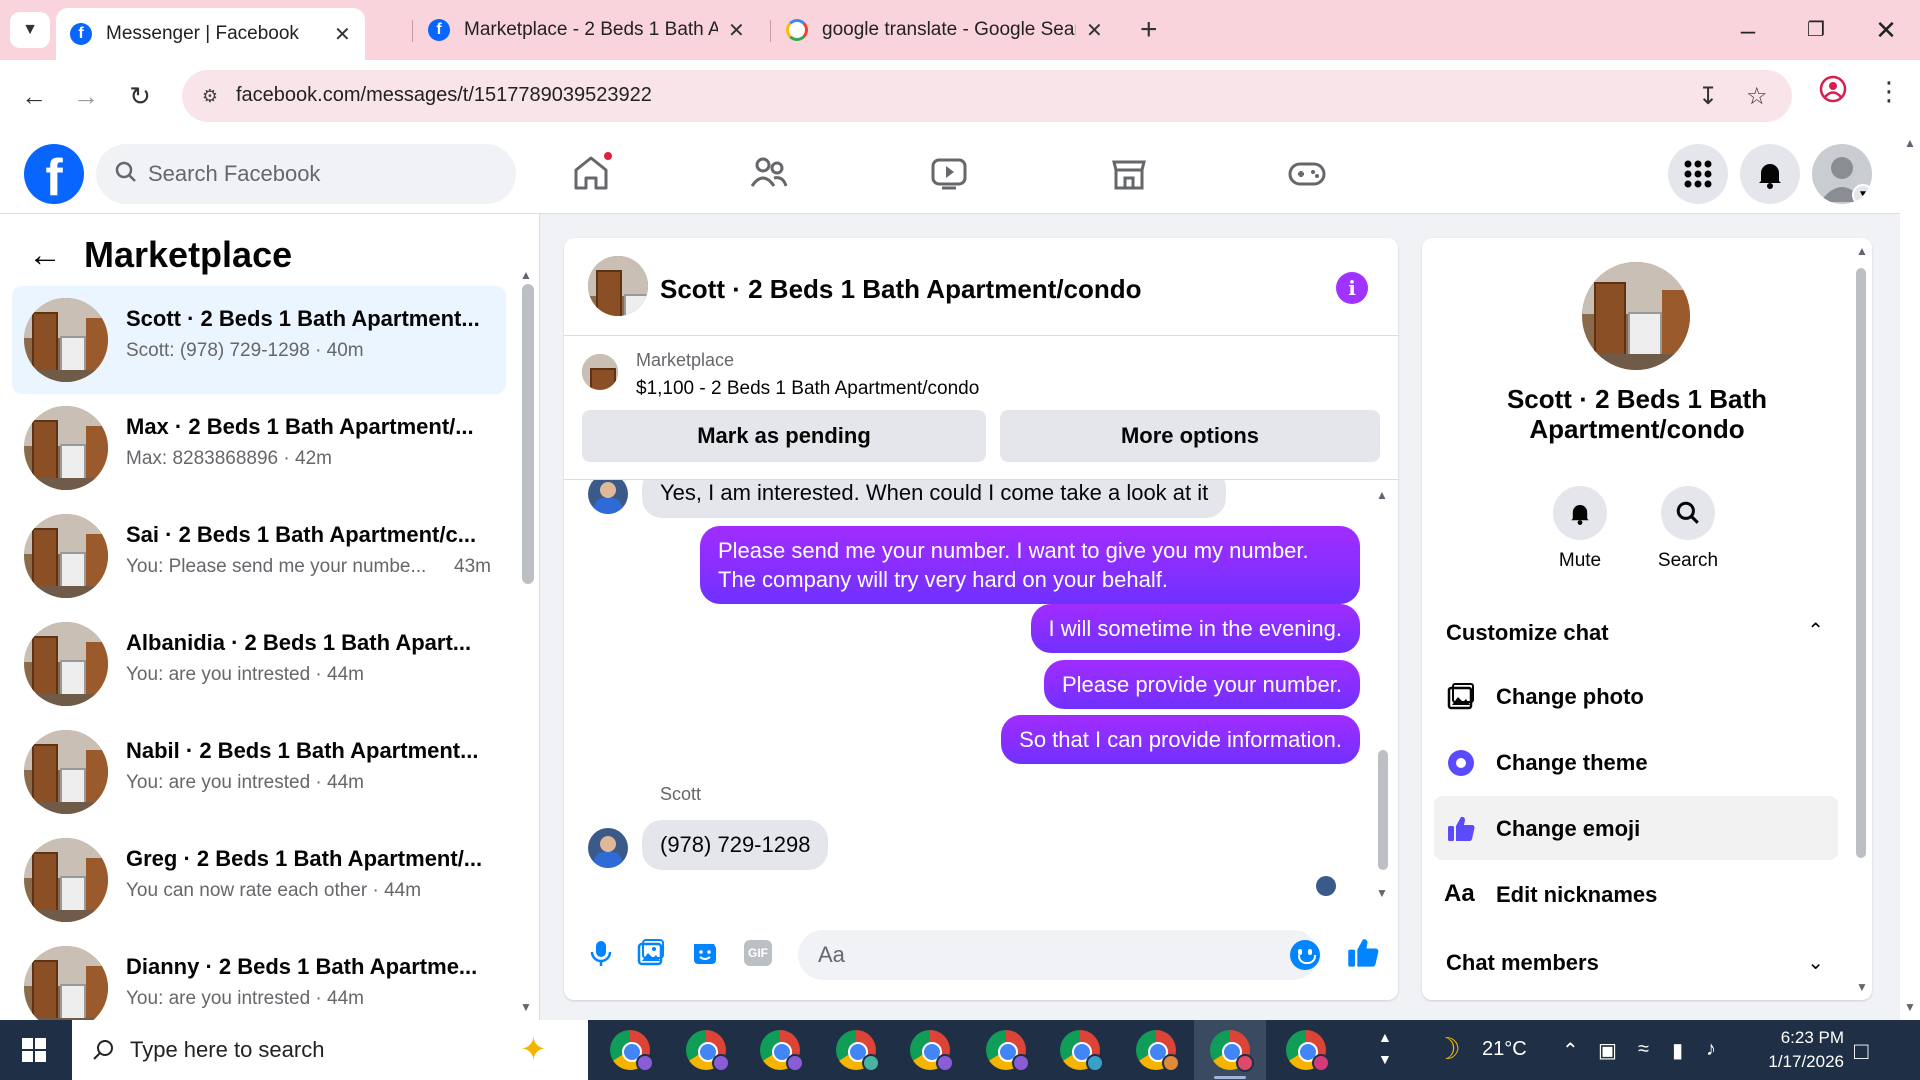  I want to click on taskbar-search: ✦, so click(330, 1050).